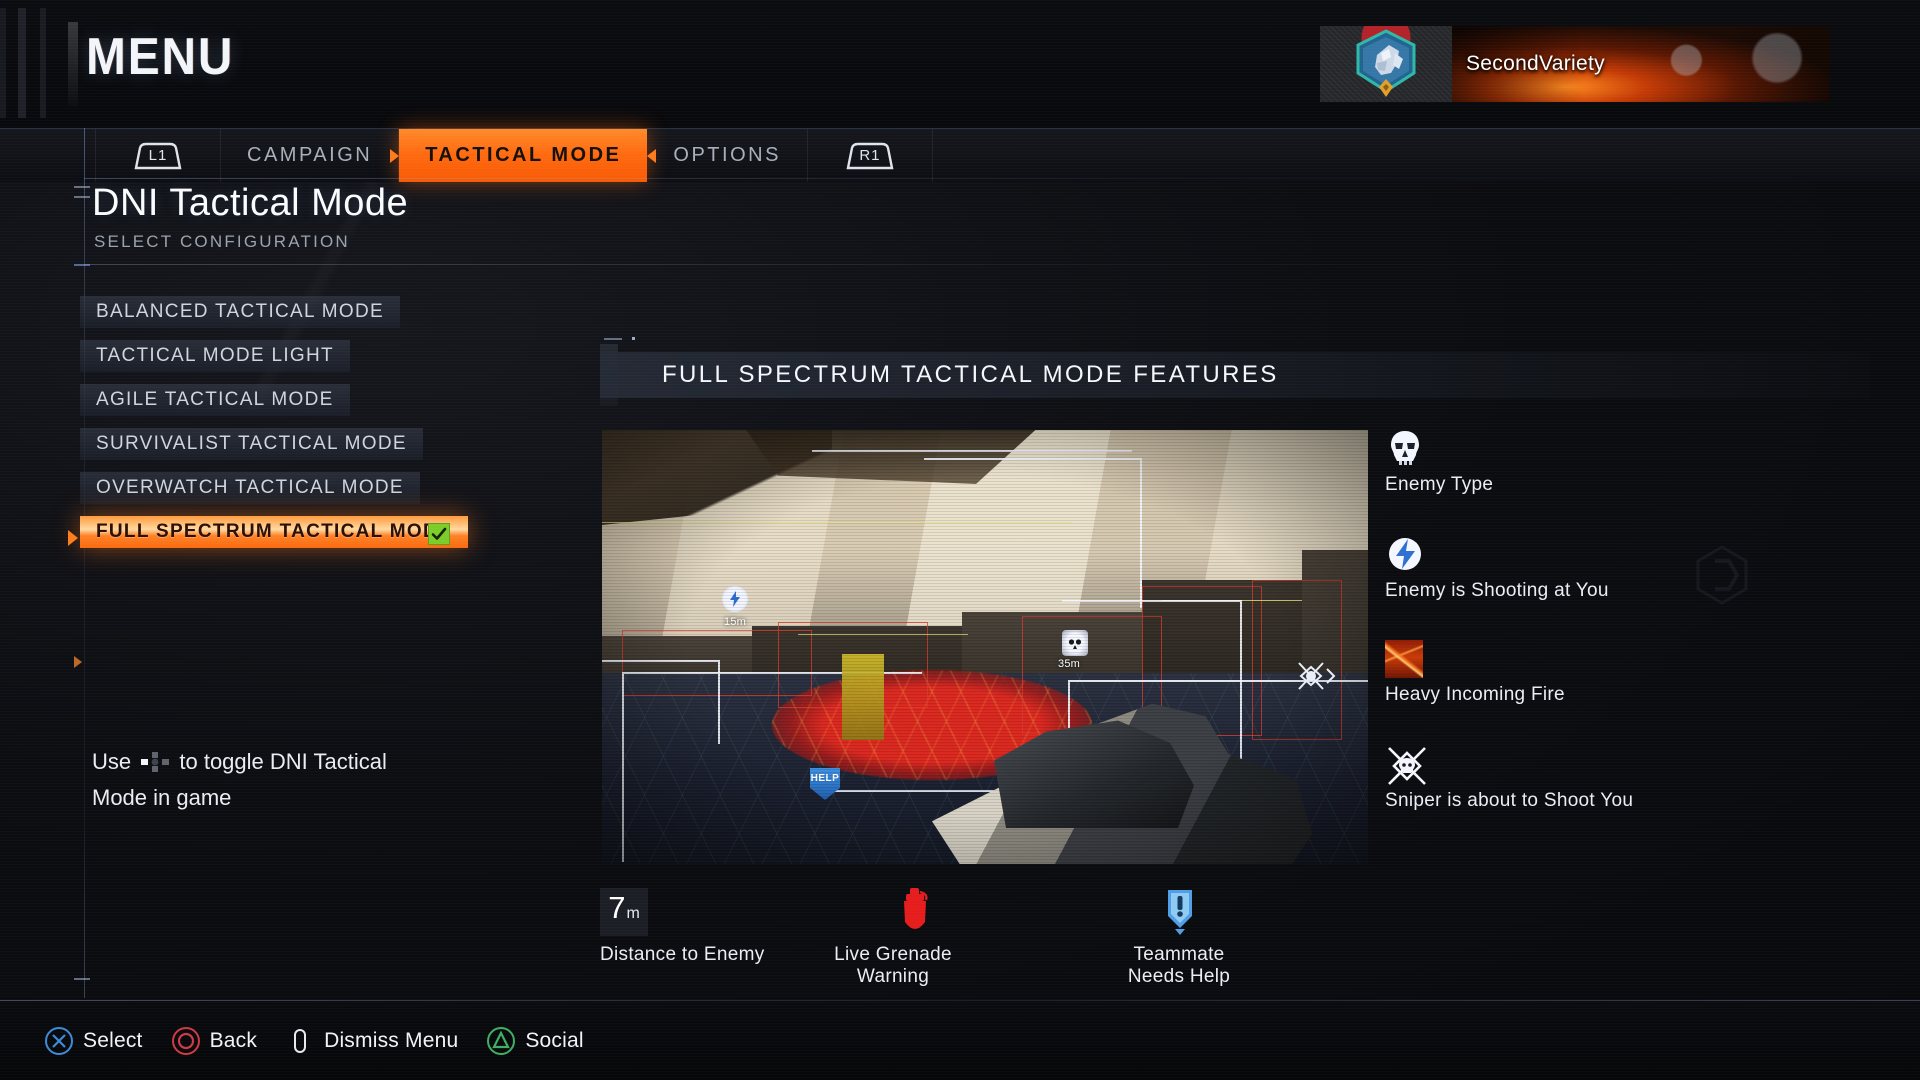 This screenshot has height=1080, width=1920. What do you see at coordinates (155, 760) in the screenshot?
I see `dpad-left-icon` at bounding box center [155, 760].